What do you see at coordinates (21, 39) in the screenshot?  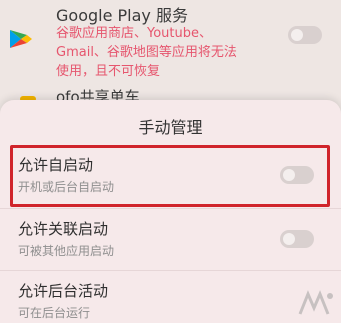 I see `google-play-services-icon` at bounding box center [21, 39].